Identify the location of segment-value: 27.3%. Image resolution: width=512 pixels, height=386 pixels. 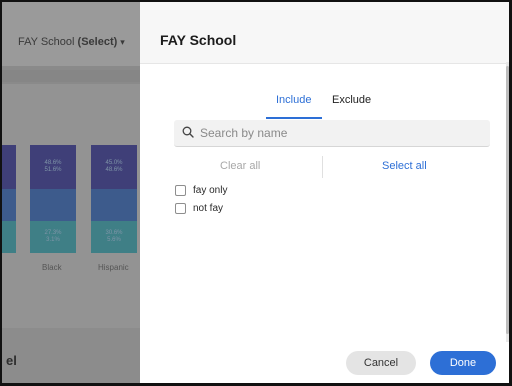
(53, 233).